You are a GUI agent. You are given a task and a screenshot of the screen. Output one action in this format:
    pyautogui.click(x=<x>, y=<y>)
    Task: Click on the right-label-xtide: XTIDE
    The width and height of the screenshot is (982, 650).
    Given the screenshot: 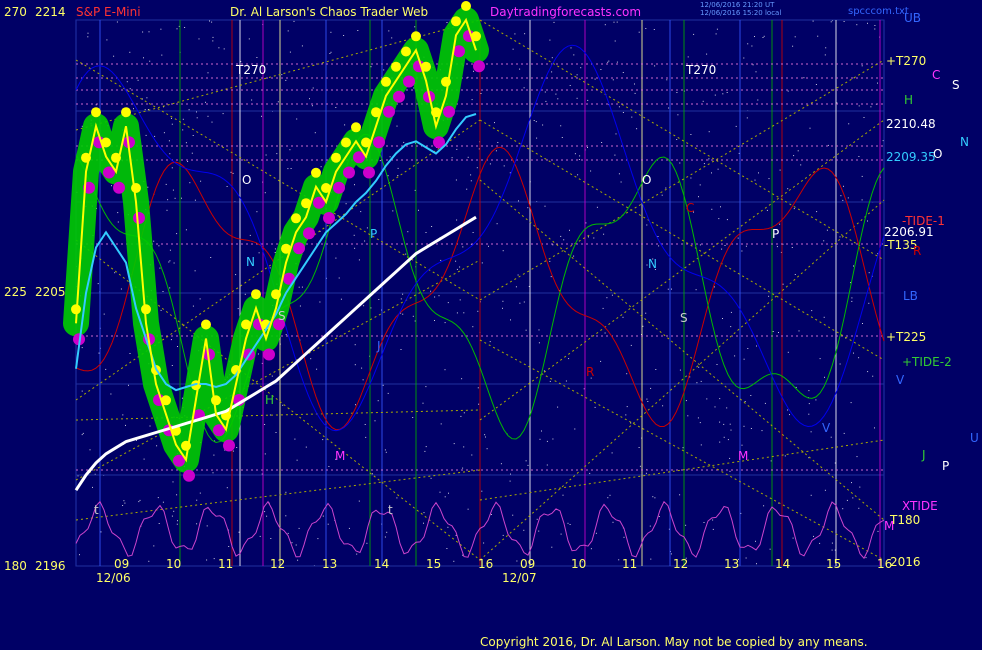 What is the action you would take?
    pyautogui.click(x=920, y=506)
    